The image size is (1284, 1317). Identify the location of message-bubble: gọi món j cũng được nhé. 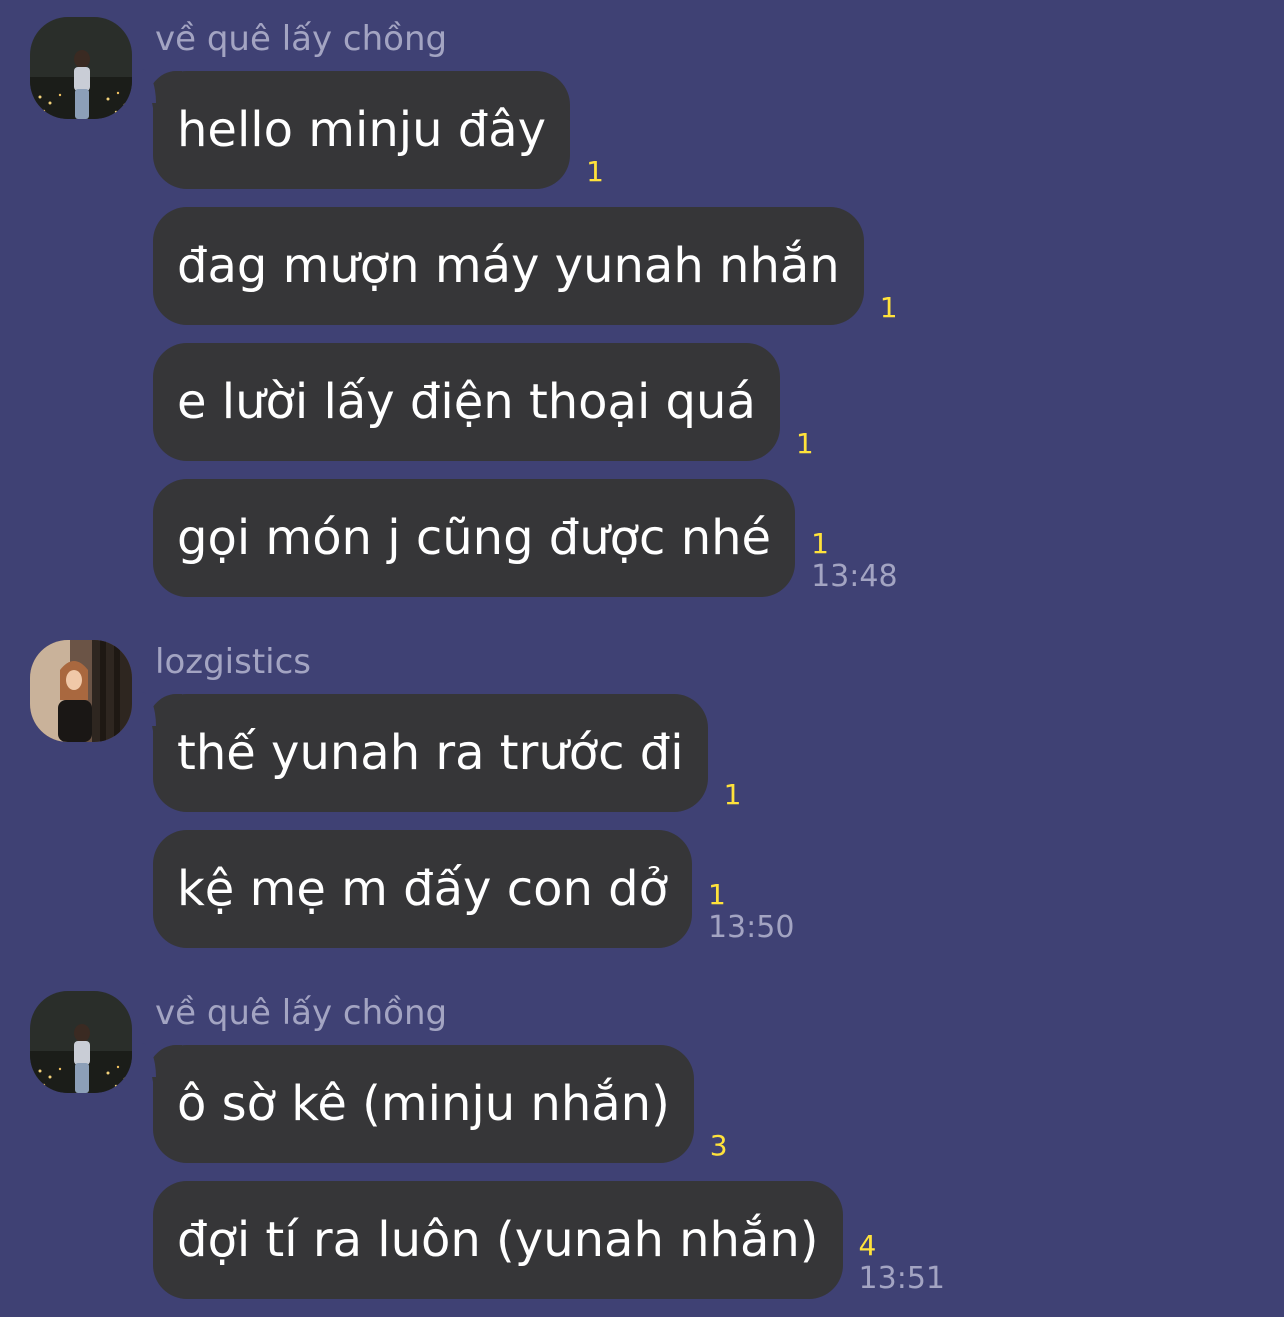
(474, 538).